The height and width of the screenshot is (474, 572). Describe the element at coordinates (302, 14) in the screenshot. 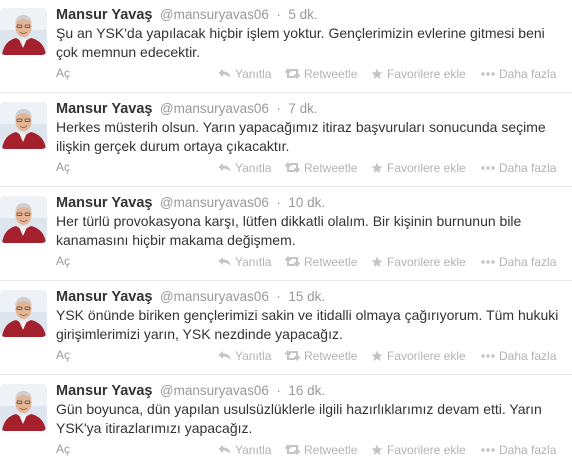

I see `timestamp: 5 dk.` at that location.